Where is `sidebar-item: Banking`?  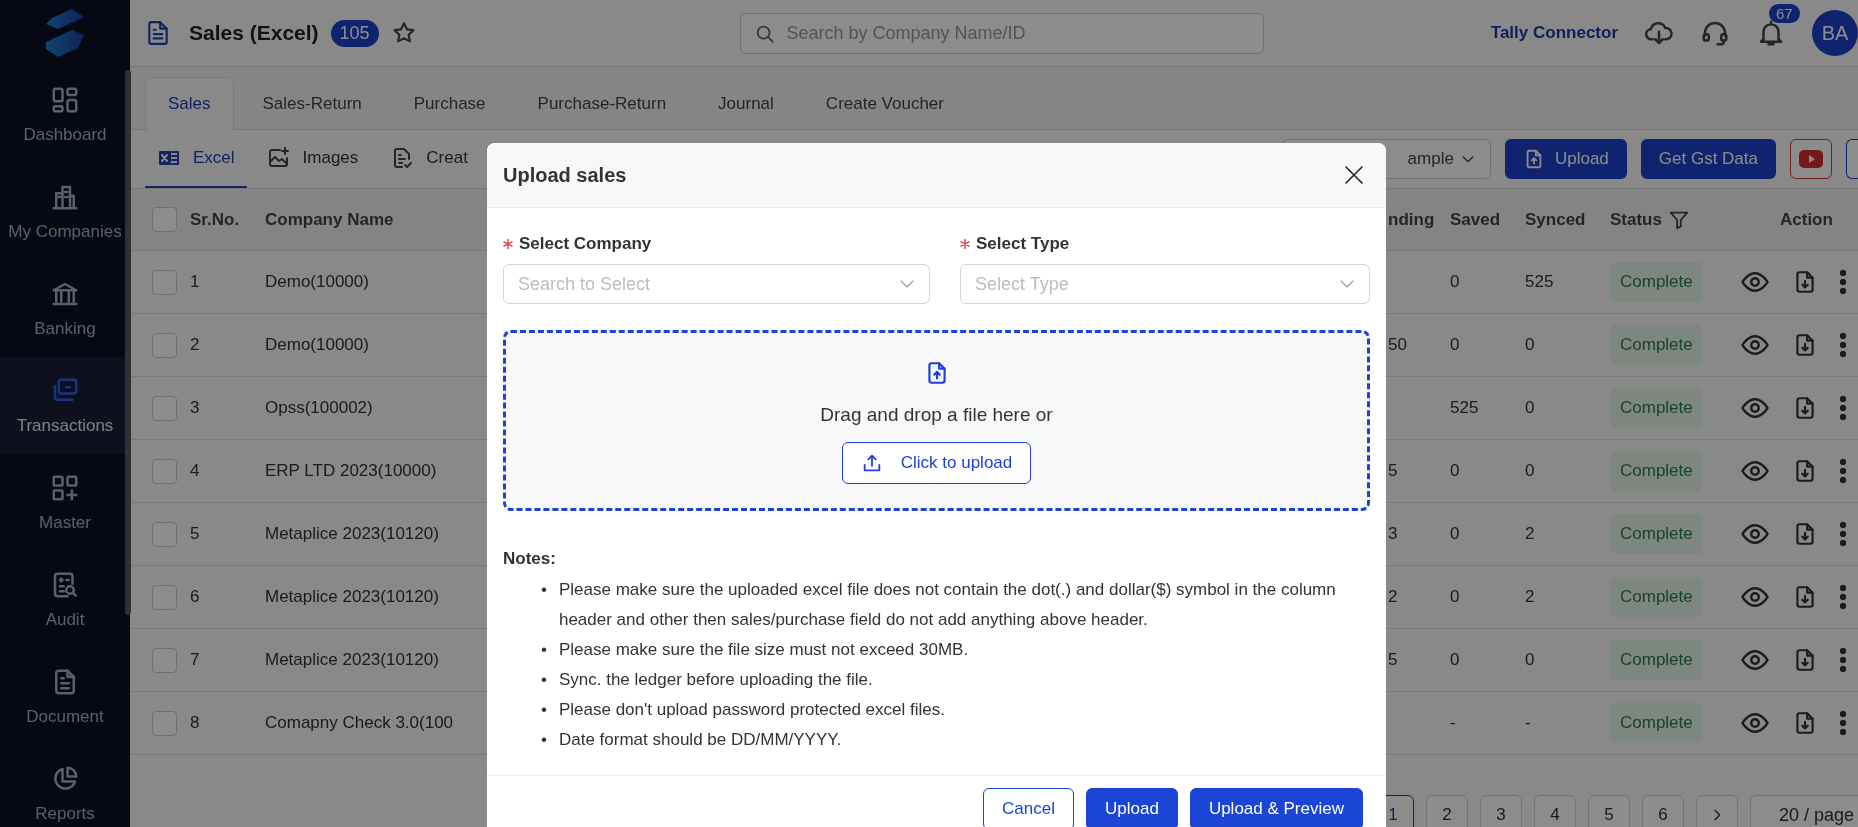
sidebar-item: Banking is located at coordinates (65, 328).